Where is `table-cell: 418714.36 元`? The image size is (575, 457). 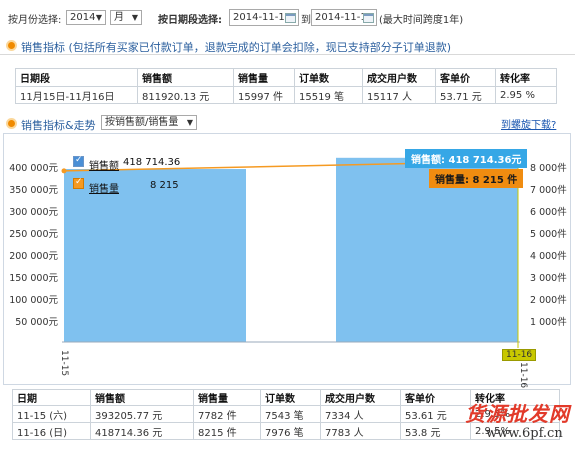 table-cell: 418714.36 元 is located at coordinates (142, 431).